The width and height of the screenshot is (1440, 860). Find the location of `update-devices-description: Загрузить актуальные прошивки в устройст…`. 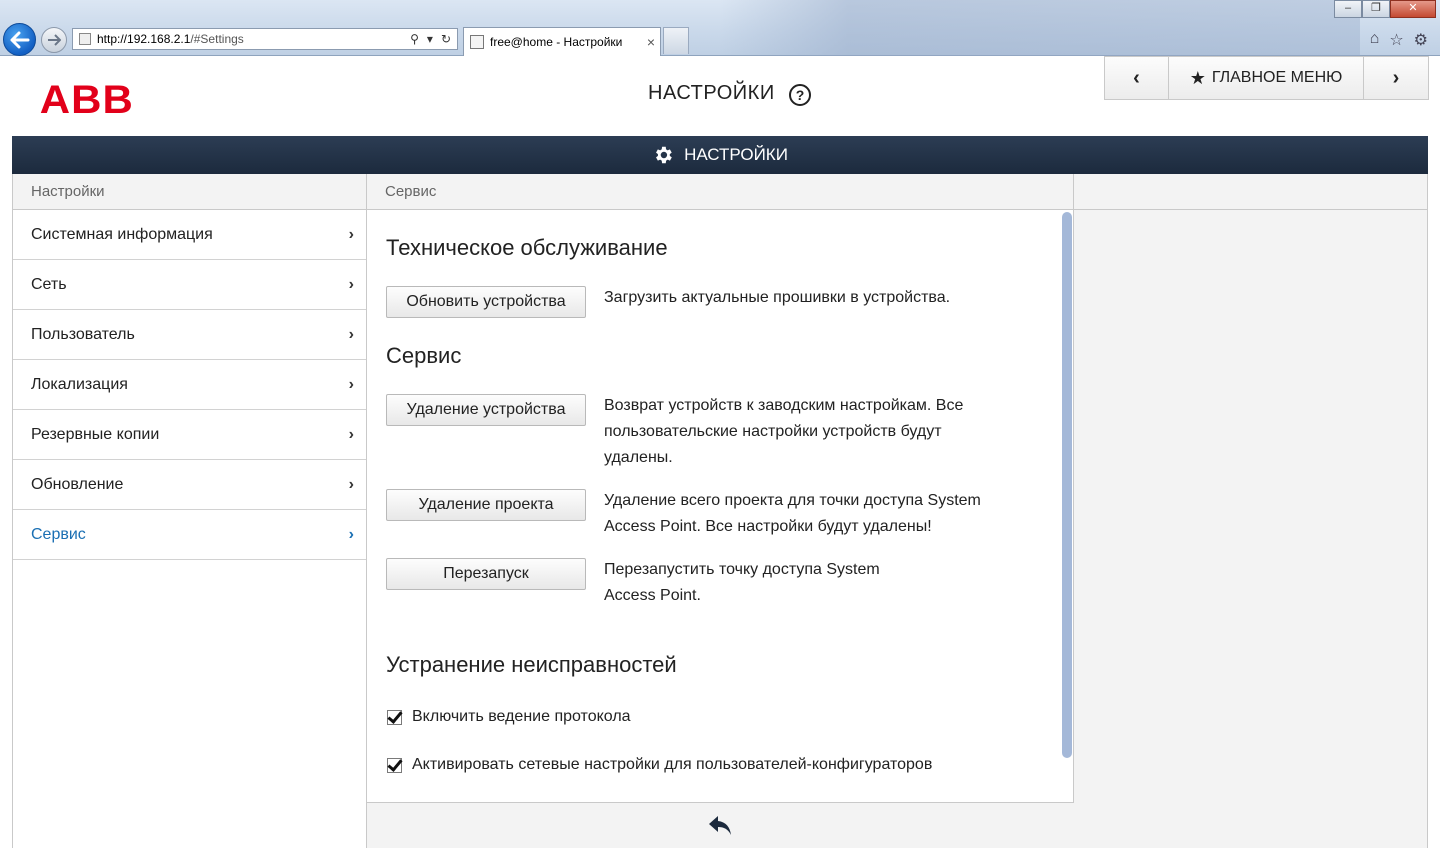

update-devices-description: Загрузить актуальные прошивки в устройст… is located at coordinates (777, 297).